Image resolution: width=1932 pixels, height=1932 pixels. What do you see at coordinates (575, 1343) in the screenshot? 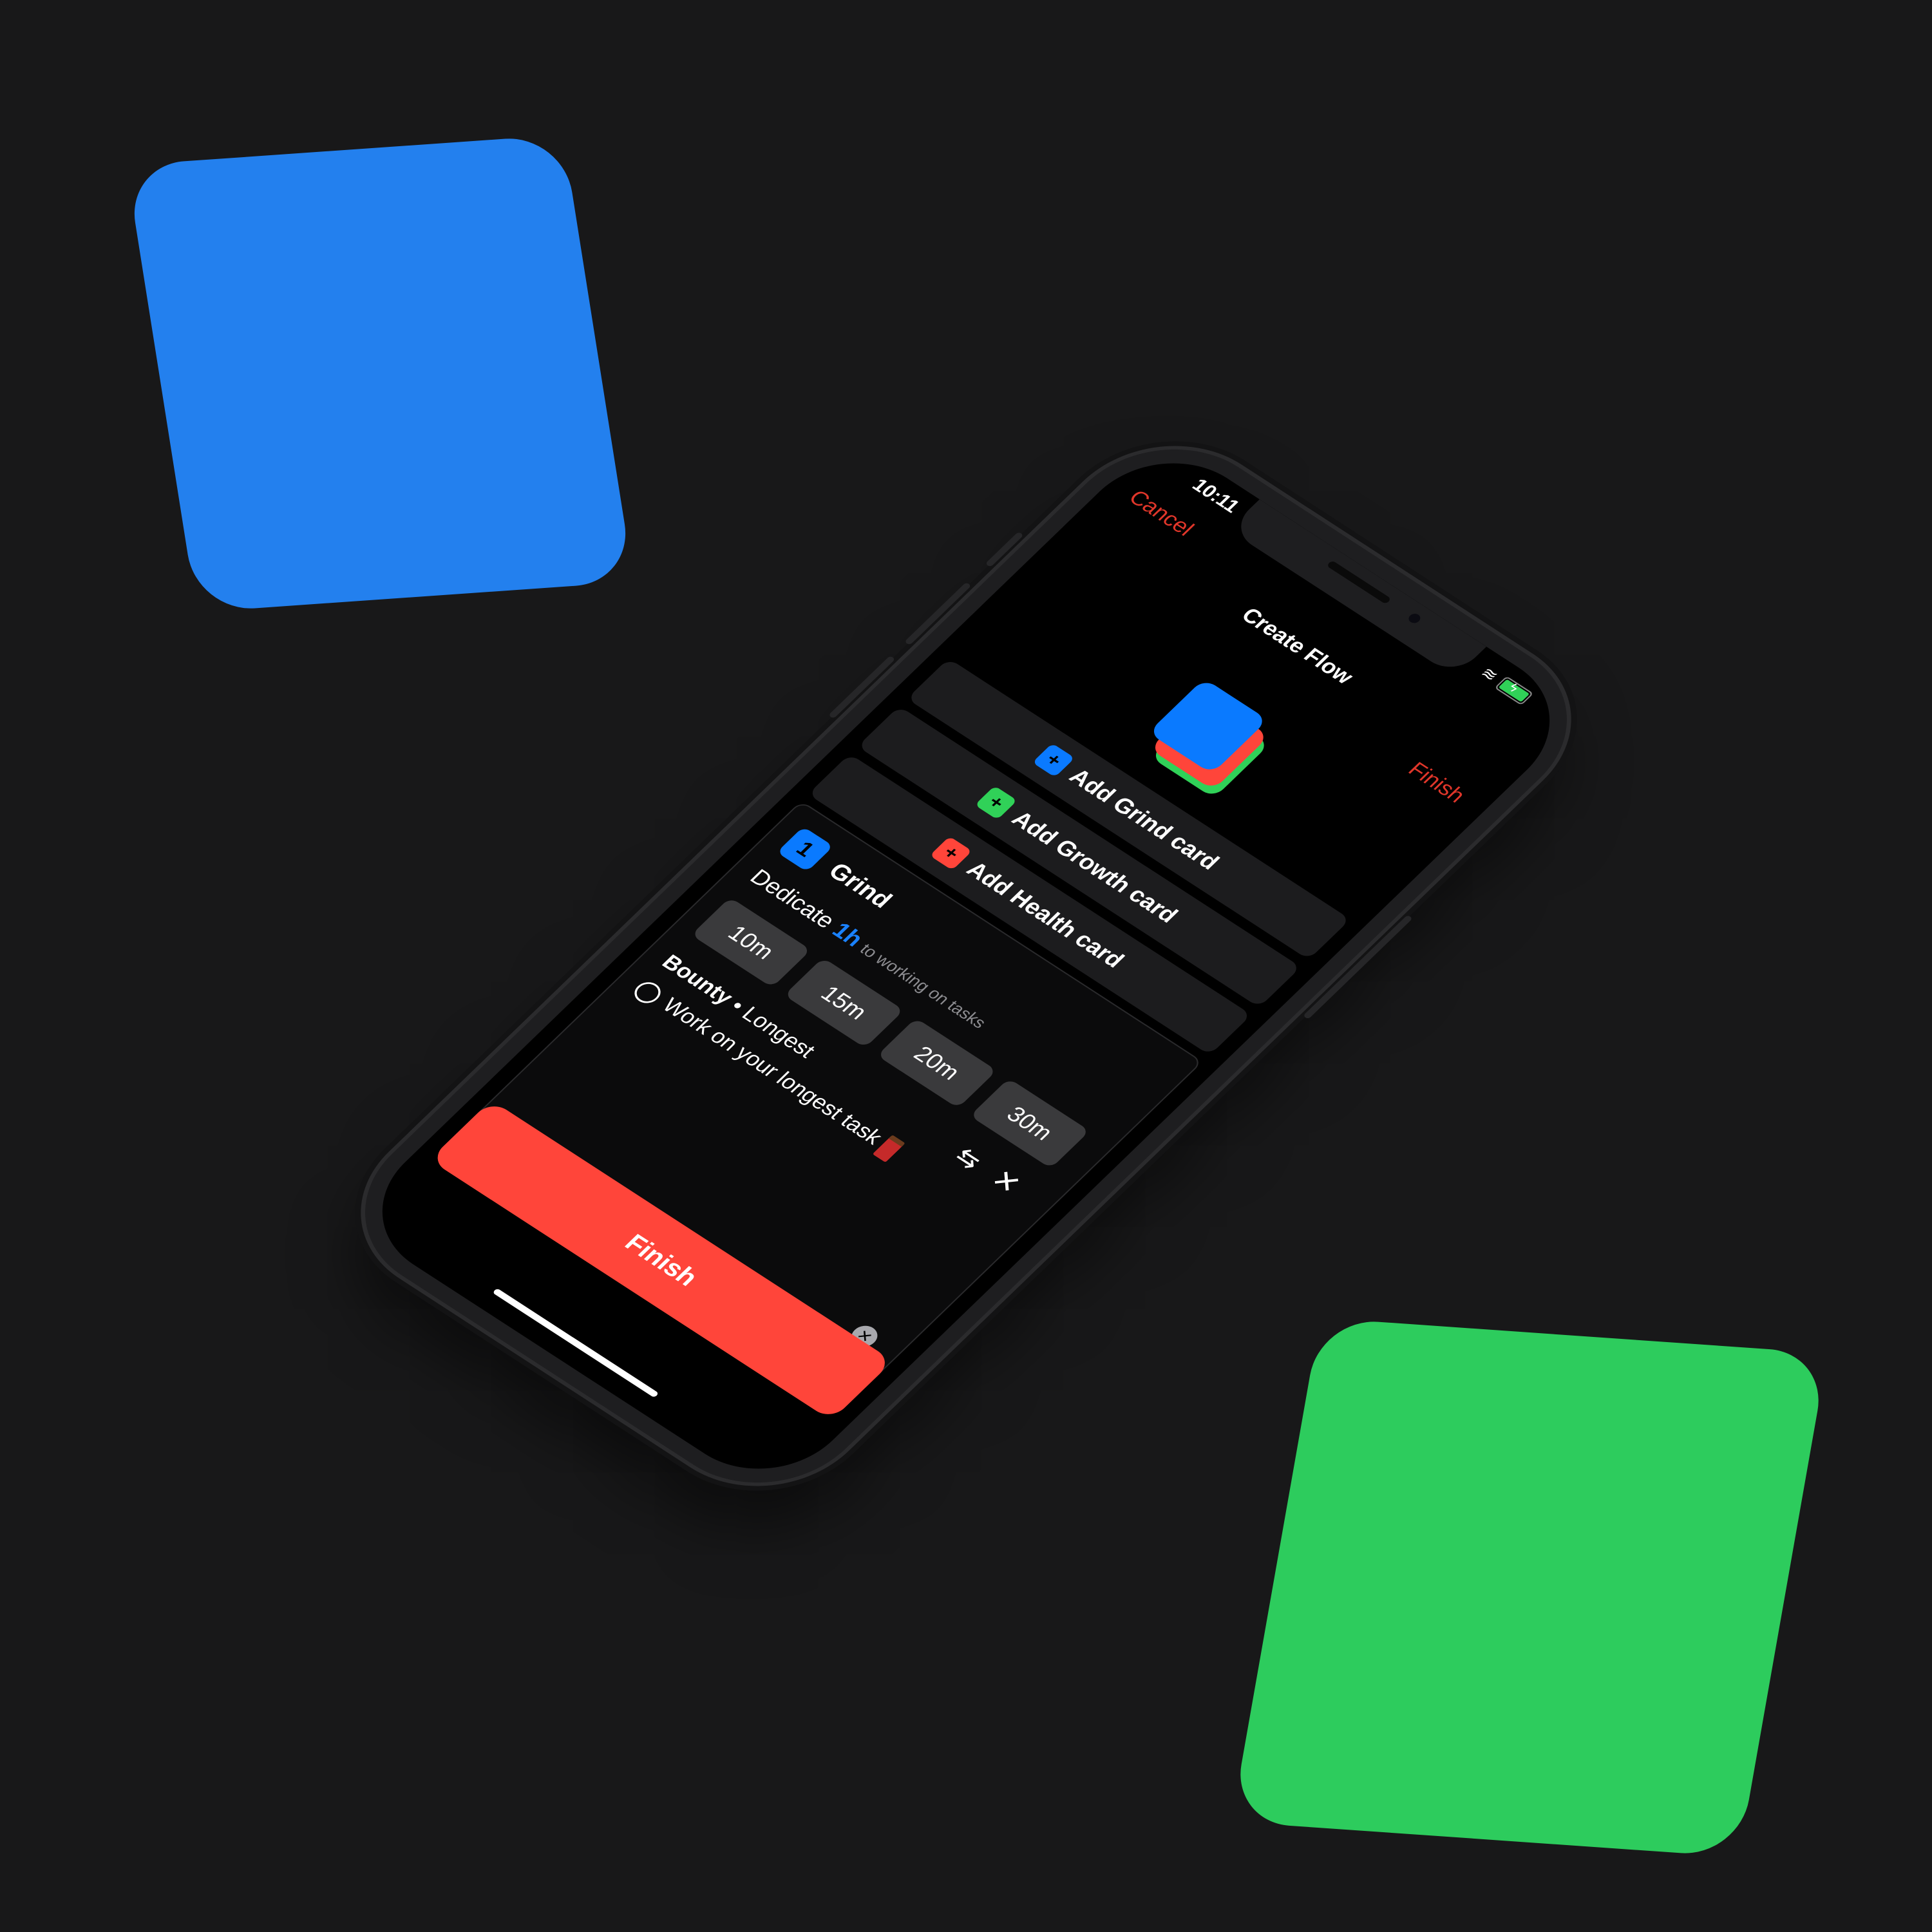
I see `home-indicator` at bounding box center [575, 1343].